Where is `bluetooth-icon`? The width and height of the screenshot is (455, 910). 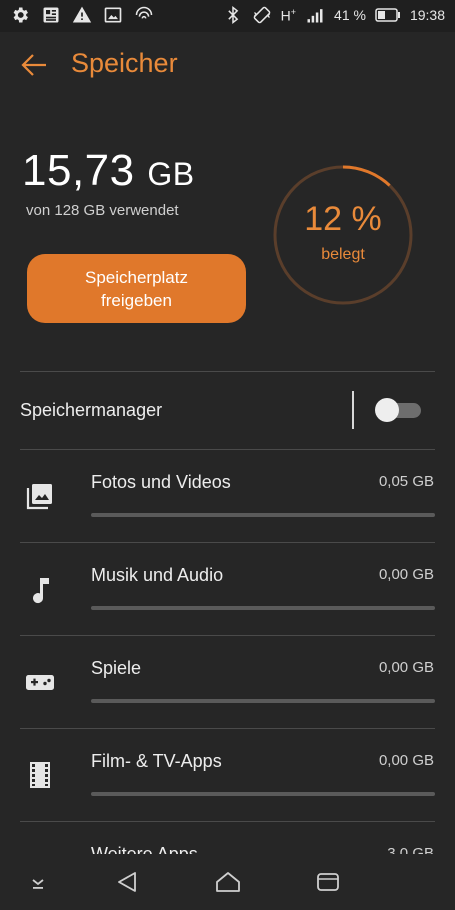
bluetooth-icon is located at coordinates (232, 15).